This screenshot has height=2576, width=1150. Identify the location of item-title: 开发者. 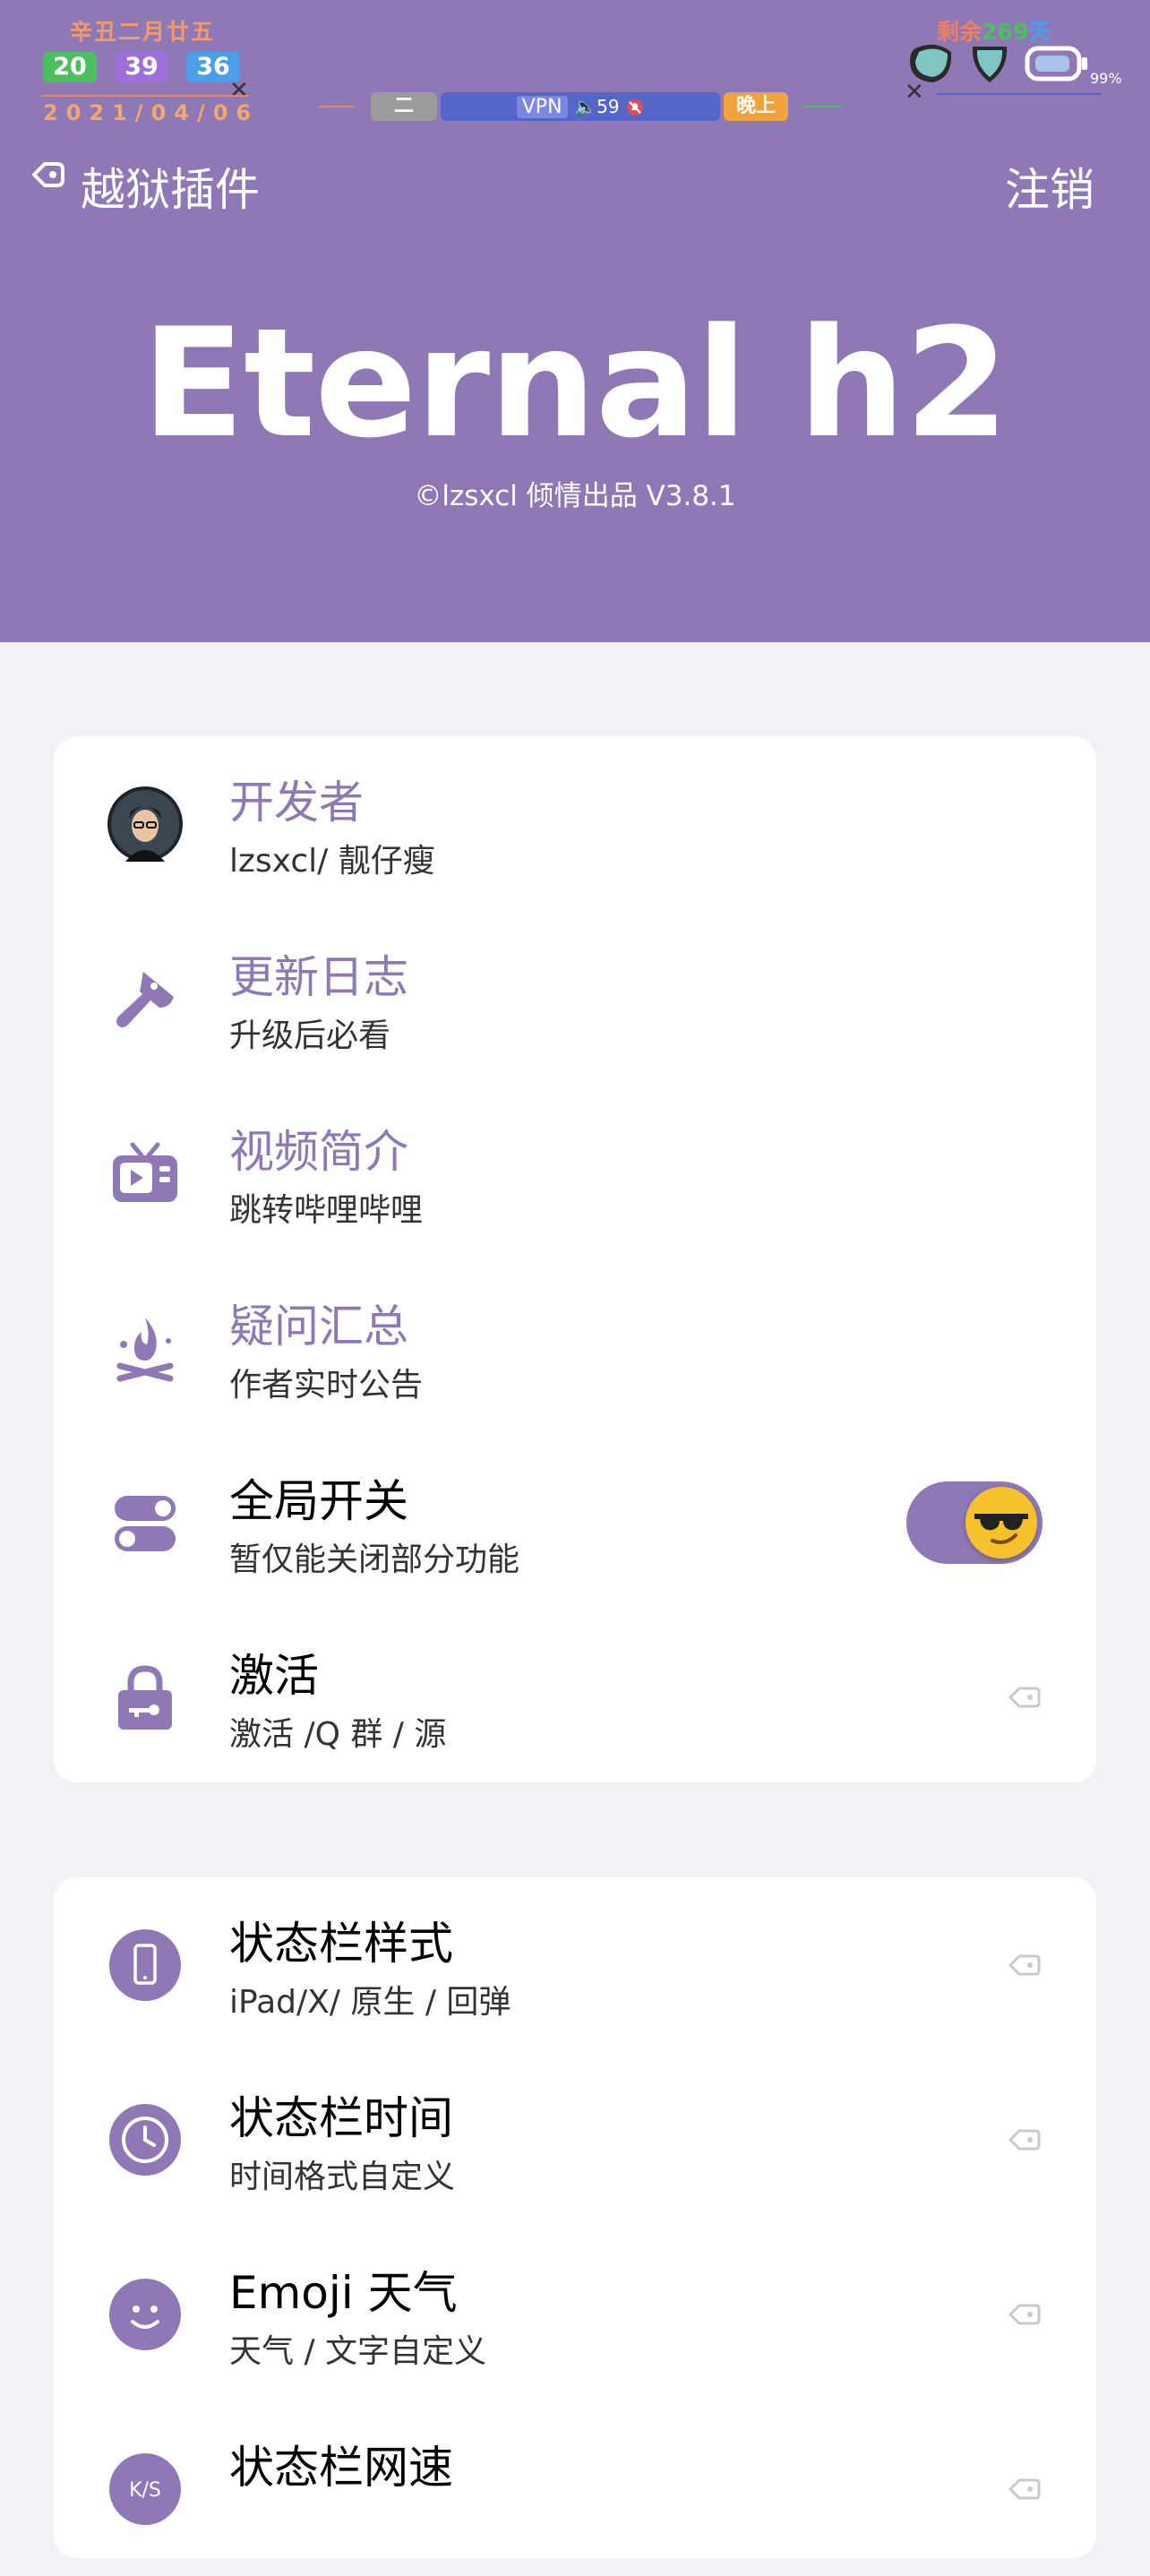
(296, 803).